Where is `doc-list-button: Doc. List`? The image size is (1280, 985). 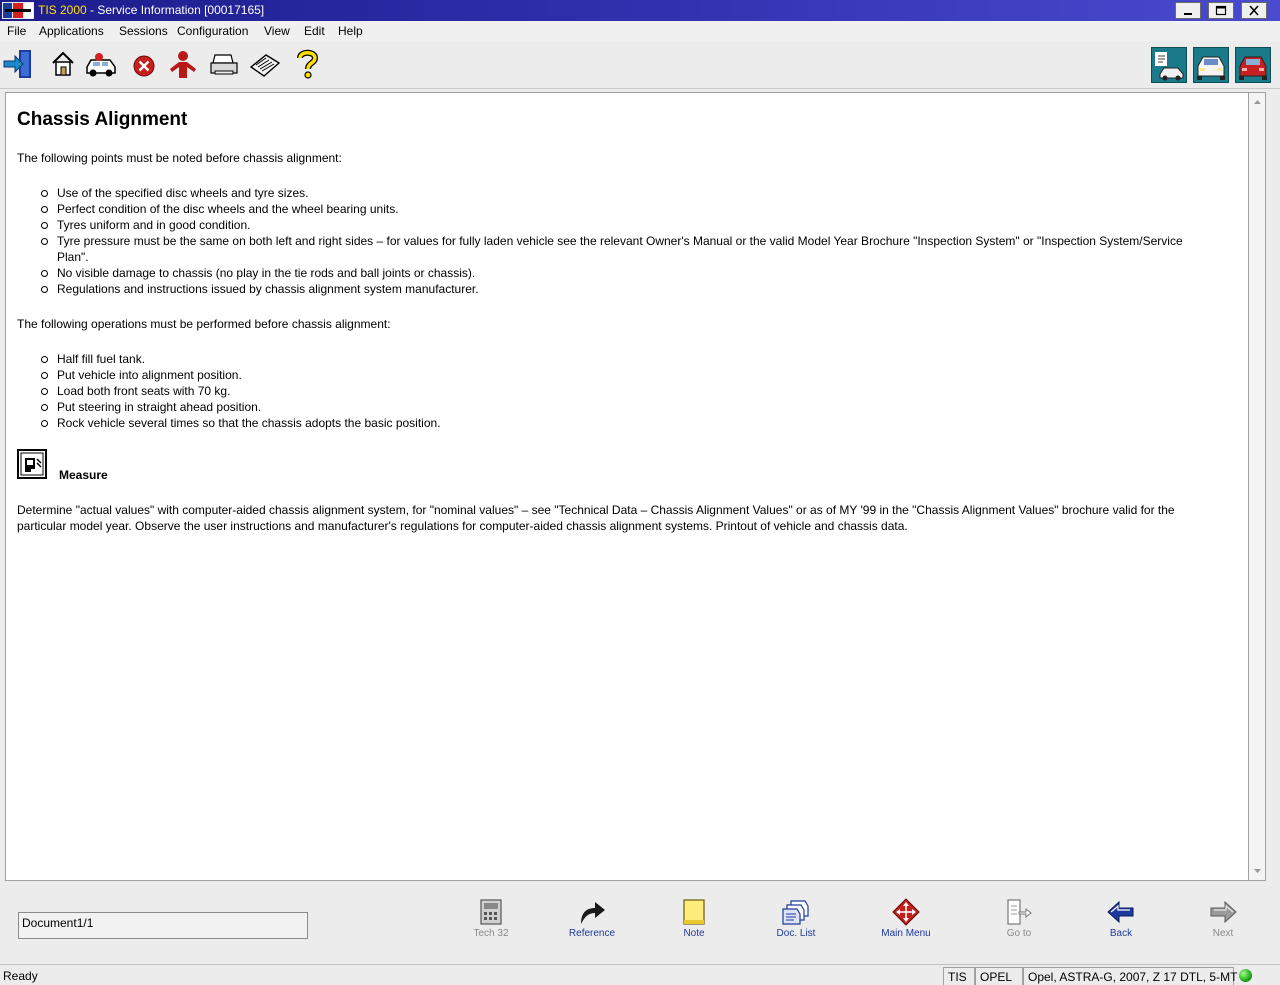
doc-list-button: Doc. List is located at coordinates (796, 918).